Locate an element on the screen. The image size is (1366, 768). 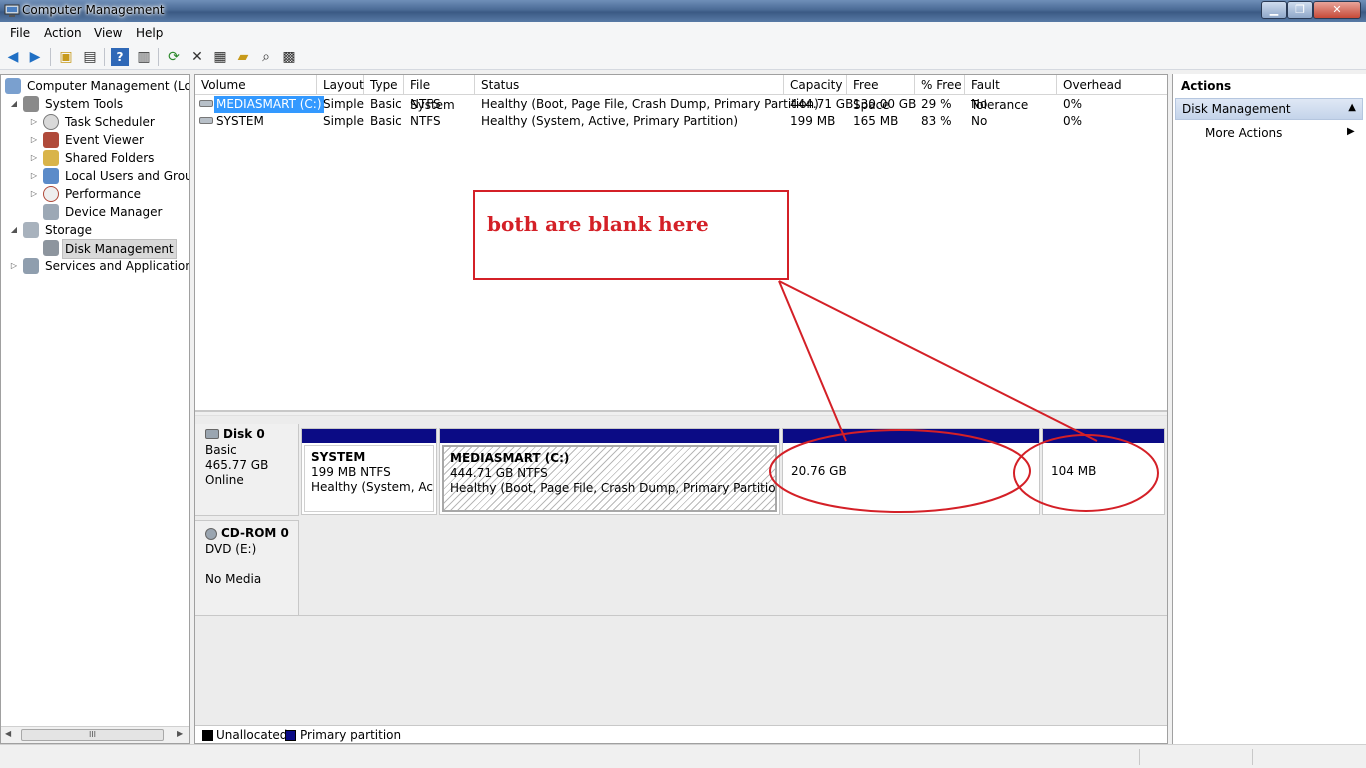
actions-title: Actions is located at coordinates (1206, 86).